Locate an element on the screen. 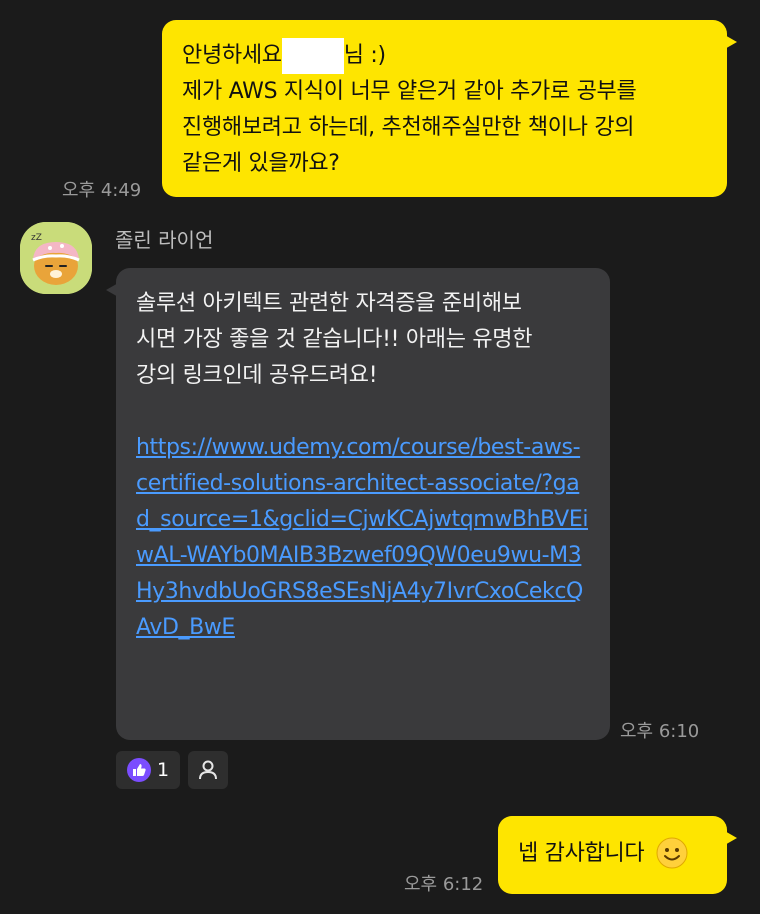  ryan-avatar-icon: zZ is located at coordinates (56, 258).